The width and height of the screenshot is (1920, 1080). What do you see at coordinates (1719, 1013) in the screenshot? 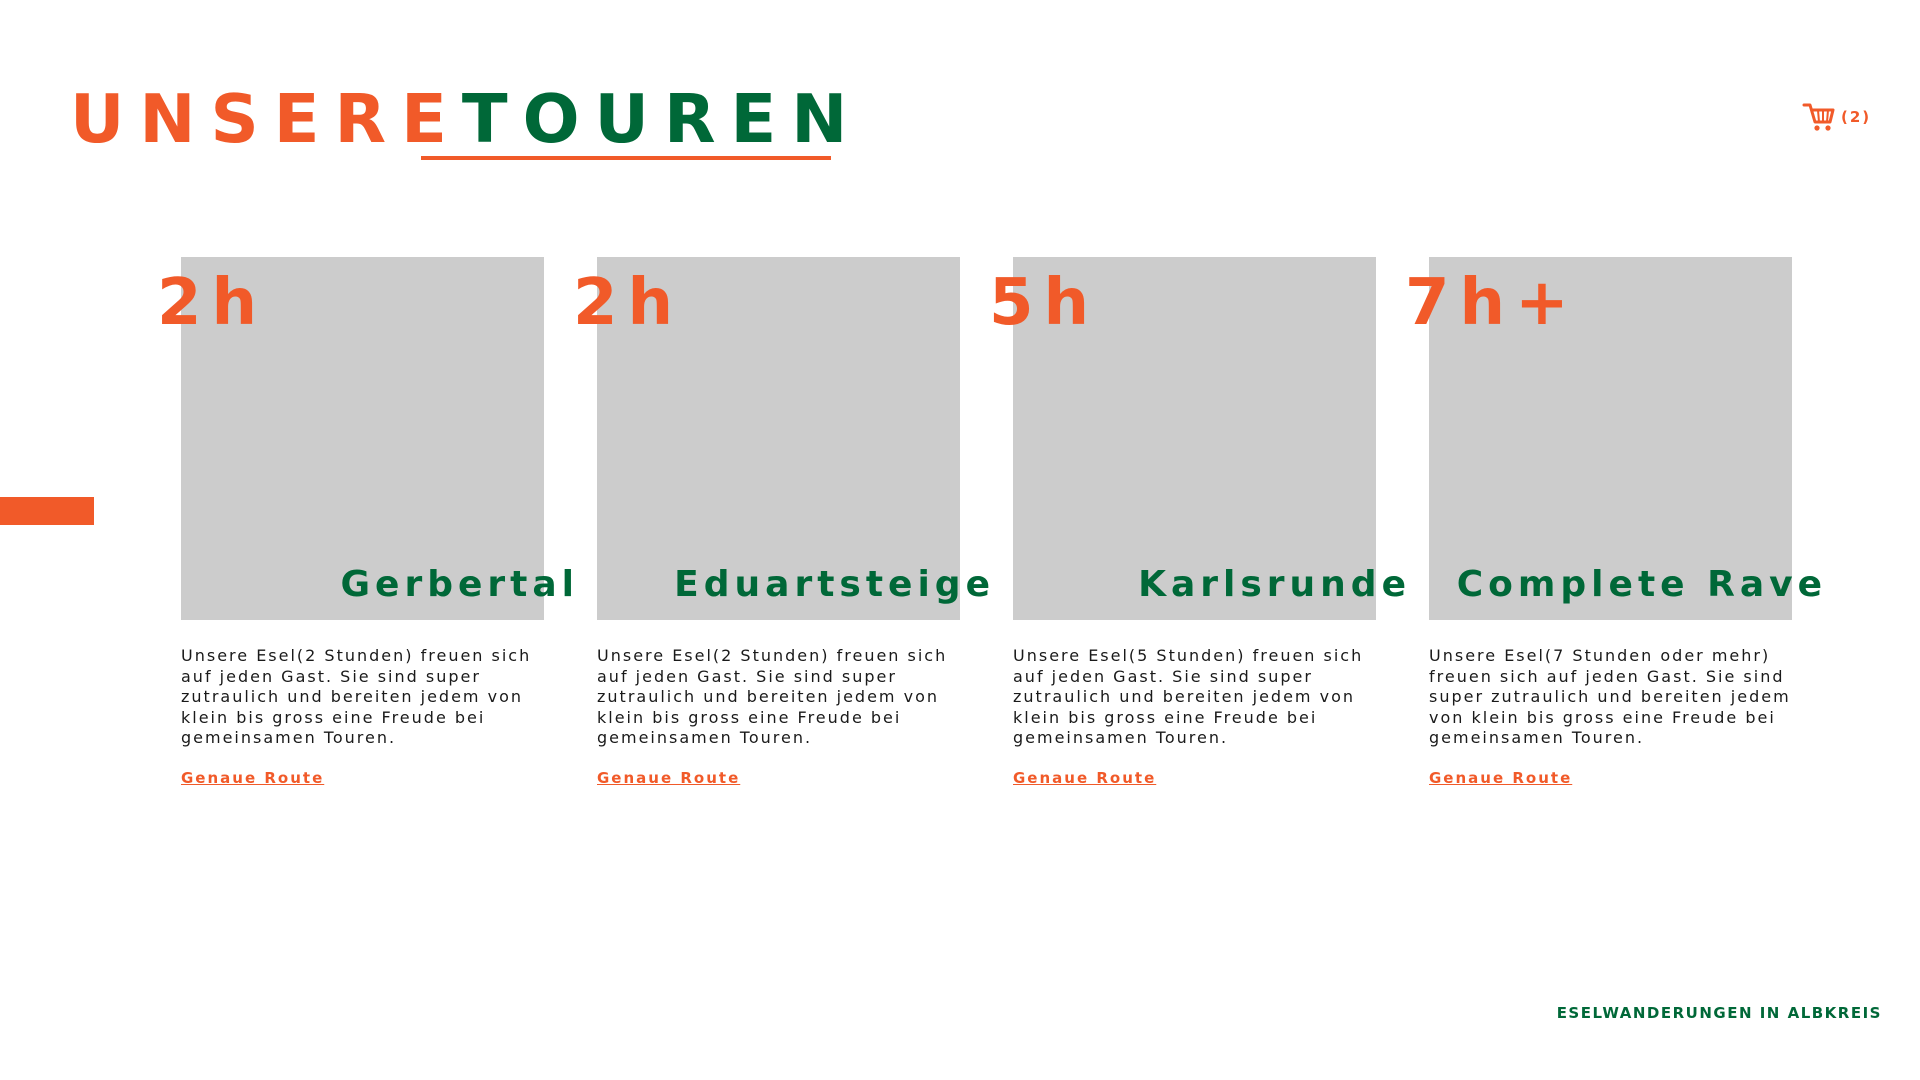
I see `footer-tagline: ESELWANDERUNGEN IN ALBKREIS` at bounding box center [1719, 1013].